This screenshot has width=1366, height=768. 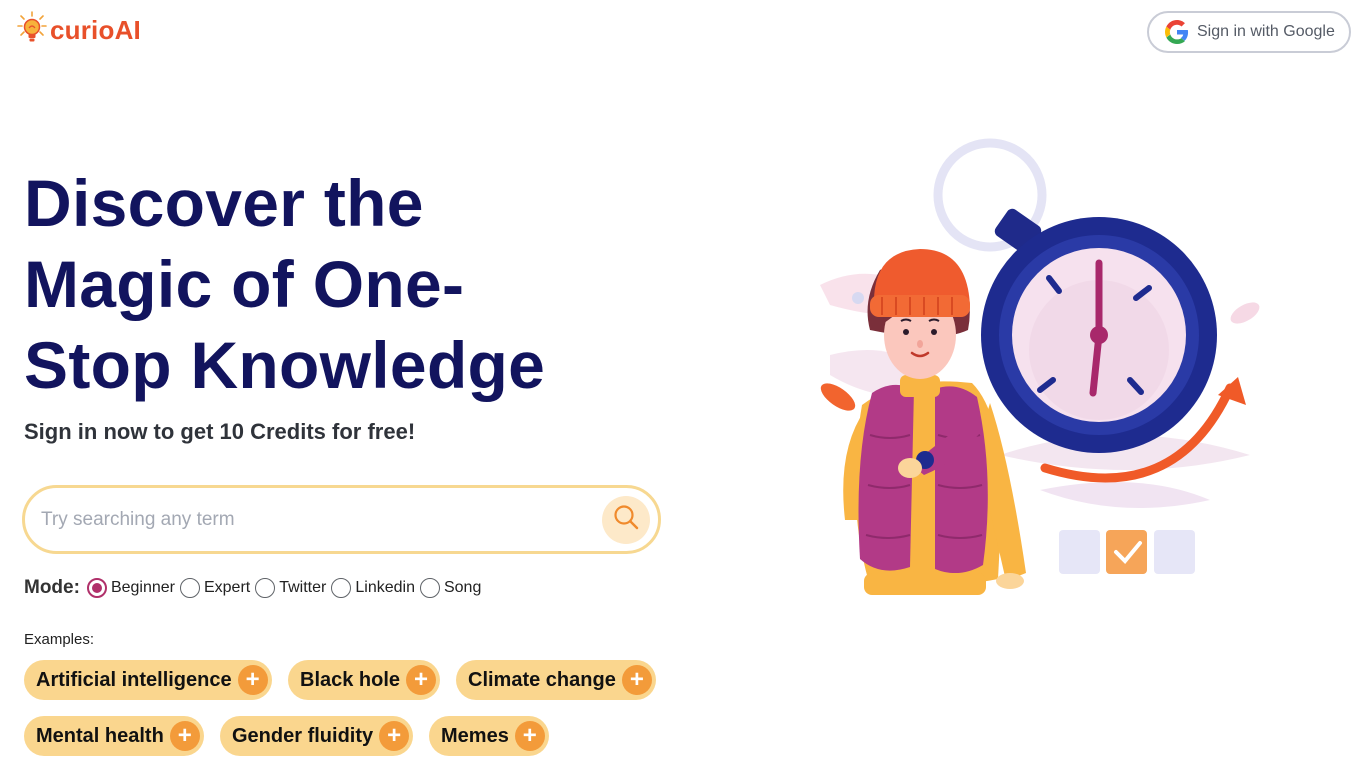 What do you see at coordinates (224, 203) in the screenshot?
I see `title-line: Discover the` at bounding box center [224, 203].